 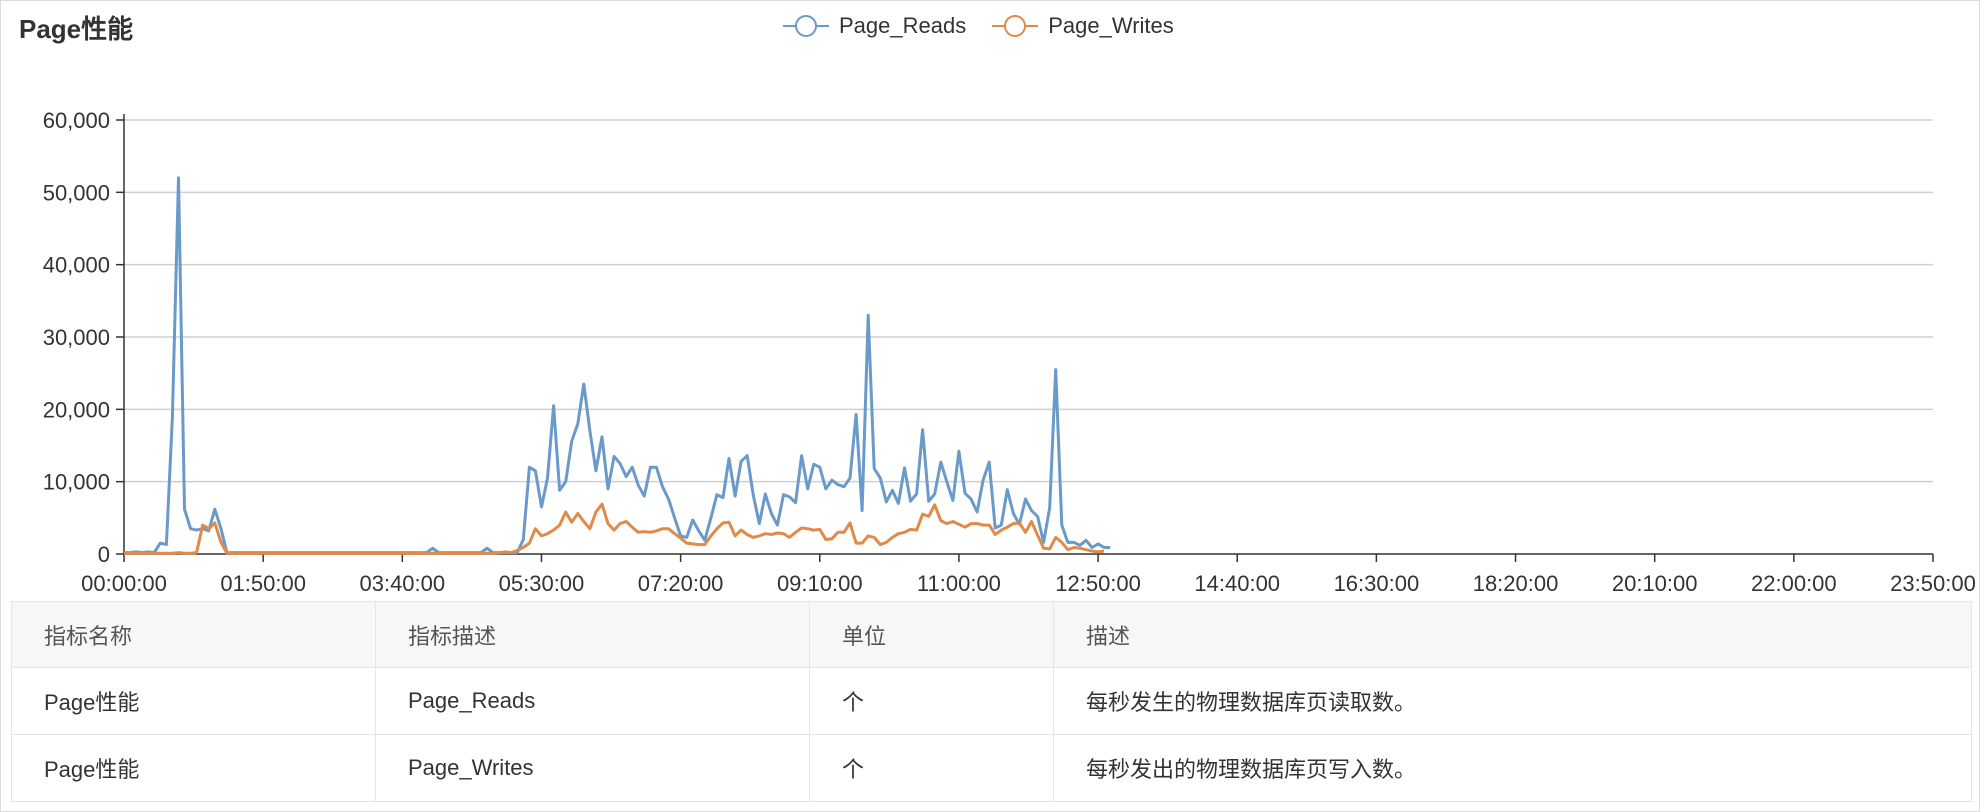 I want to click on x-tick-label: 11:00:00, so click(x=959, y=583).